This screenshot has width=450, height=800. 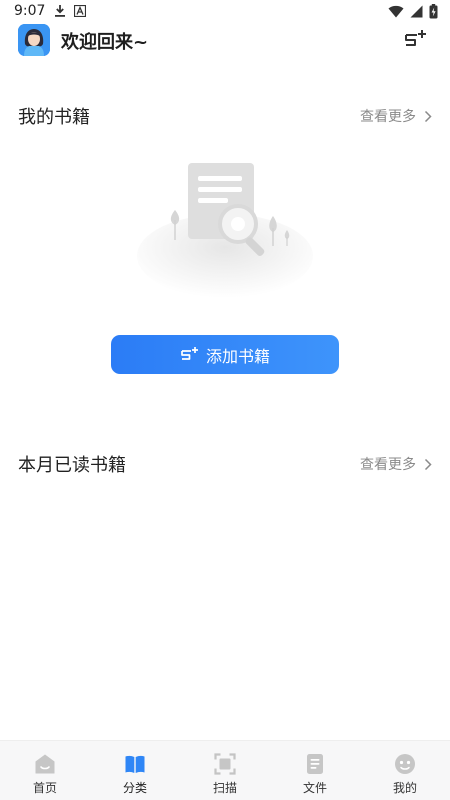 What do you see at coordinates (80, 10) in the screenshot?
I see `font-a-icon` at bounding box center [80, 10].